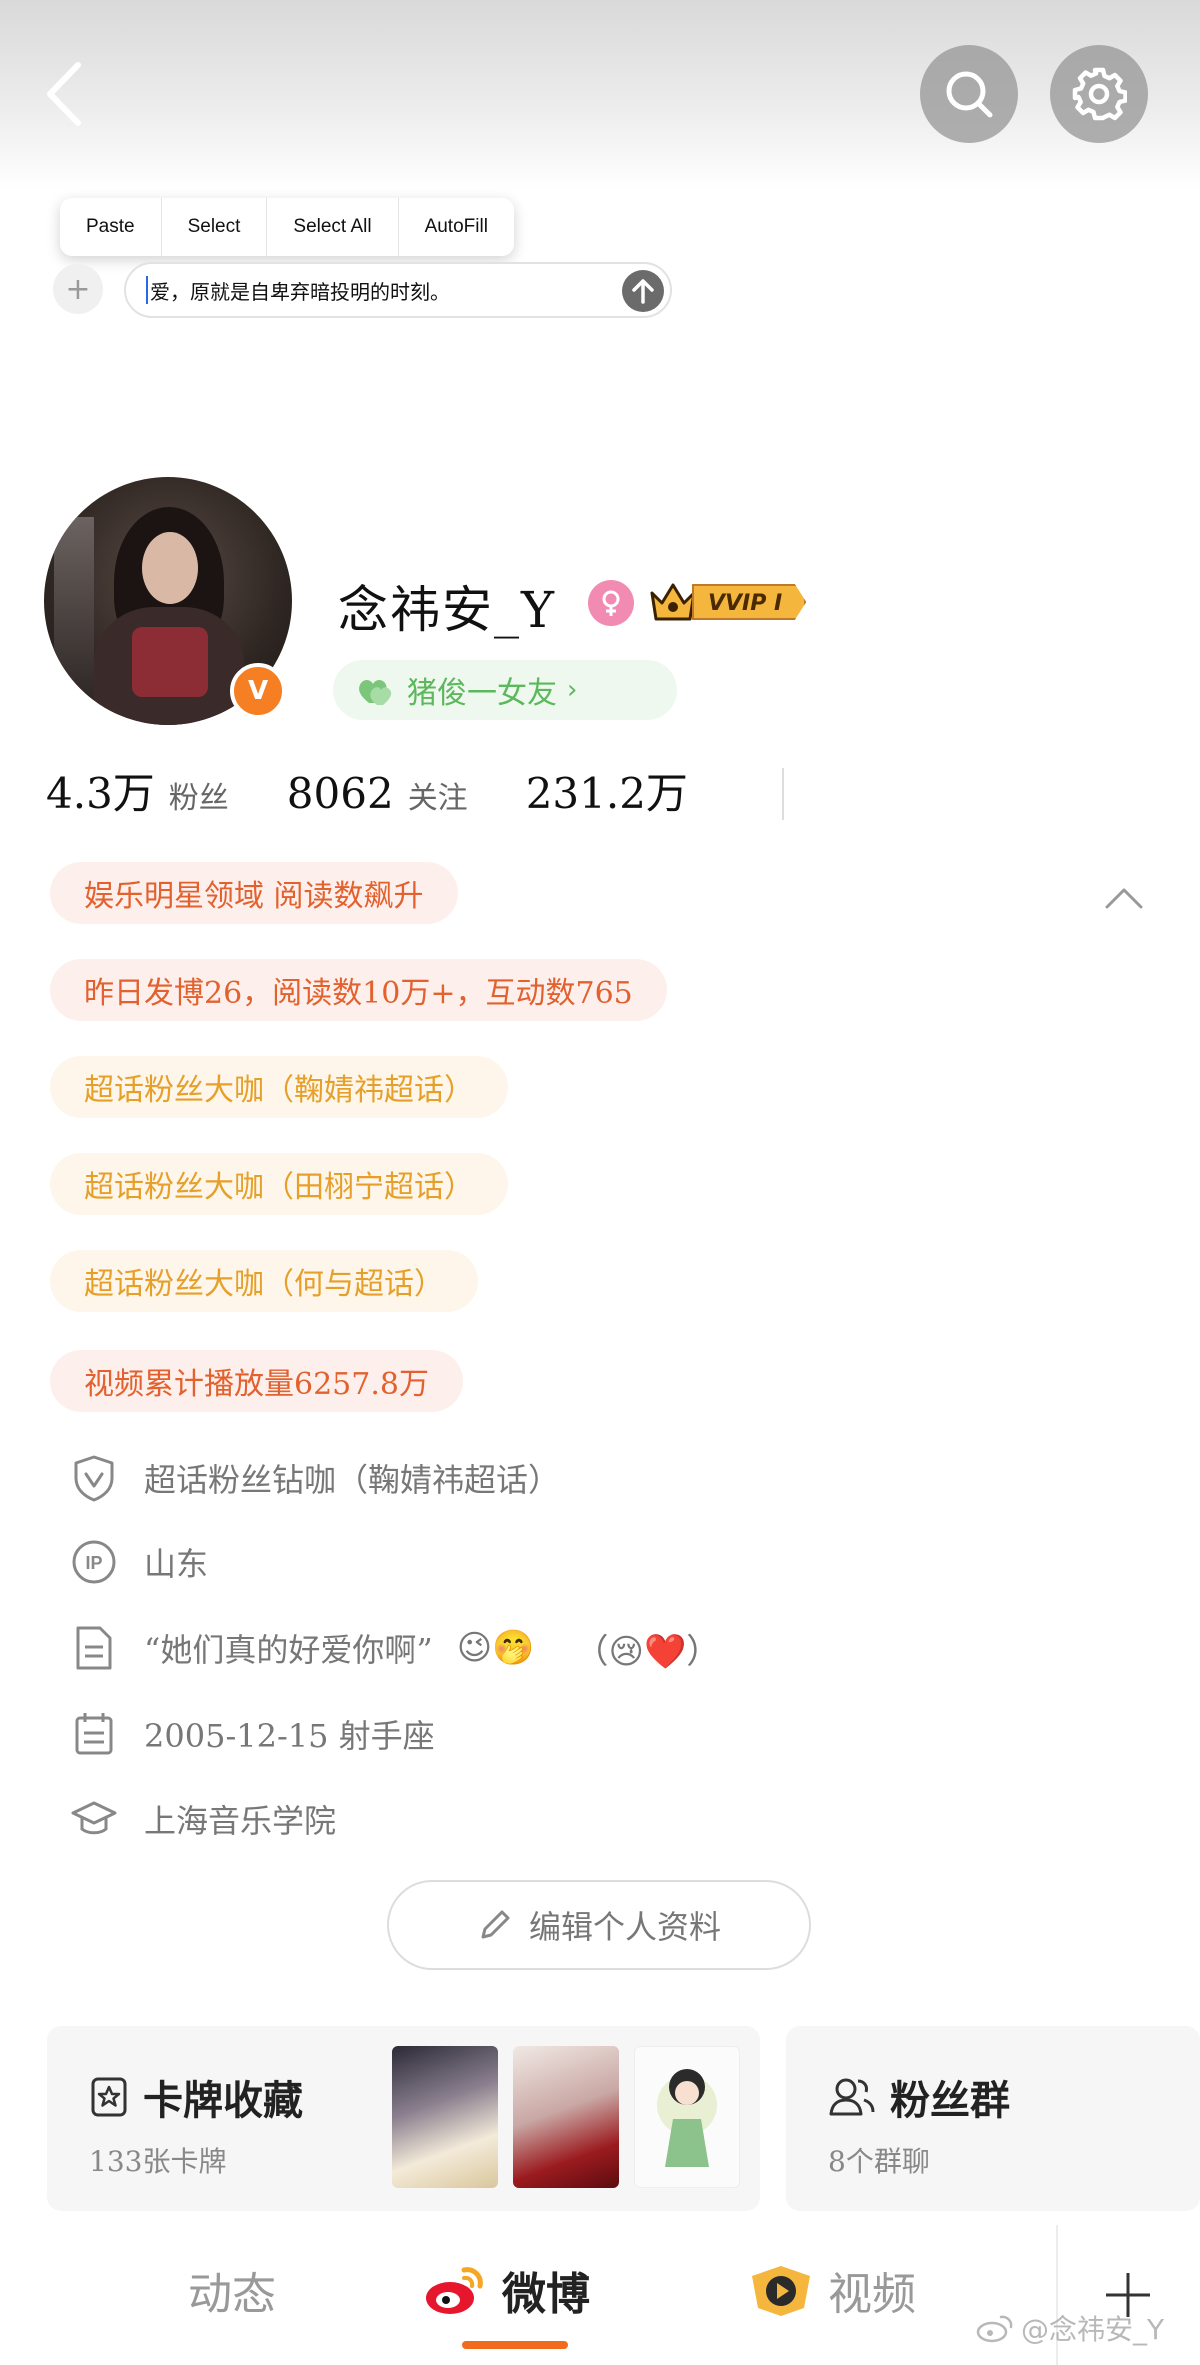 The width and height of the screenshot is (1200, 2365). What do you see at coordinates (232, 2294) in the screenshot?
I see `tab-dynamics-label: 动态` at bounding box center [232, 2294].